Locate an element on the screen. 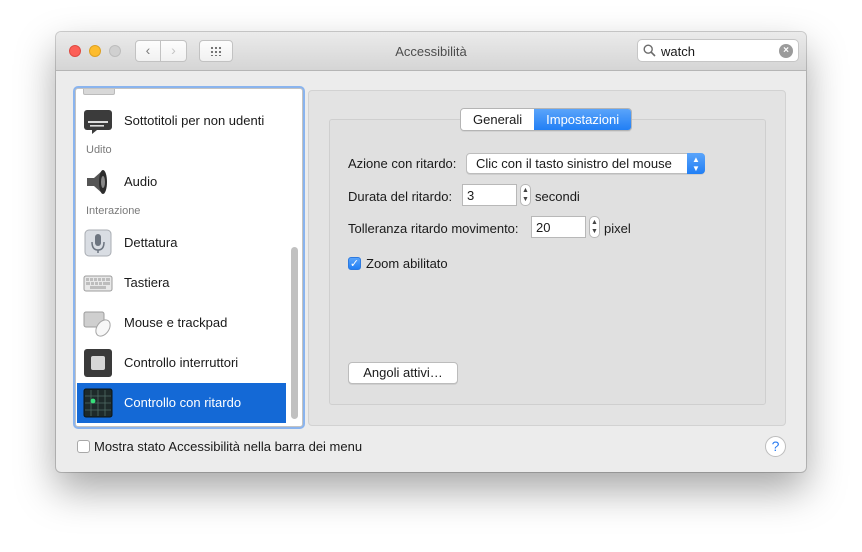  switch-control-icon is located at coordinates (98, 363).